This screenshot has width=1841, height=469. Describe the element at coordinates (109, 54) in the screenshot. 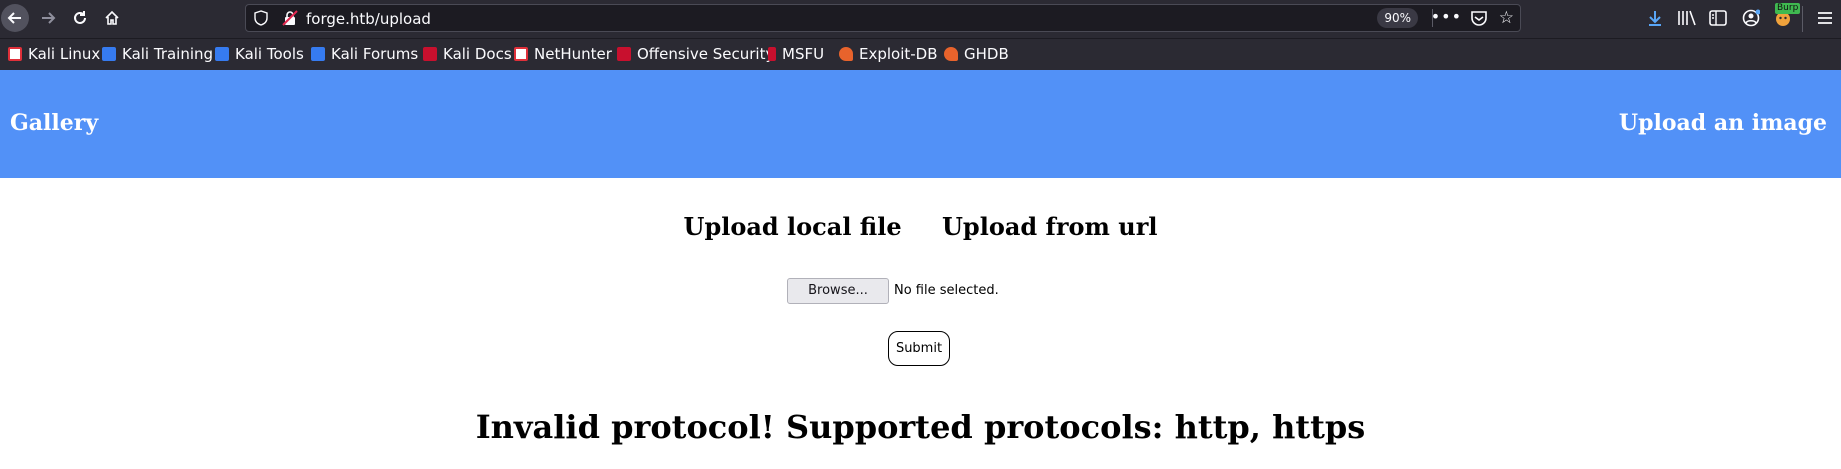

I see `kali-training-icon` at that location.